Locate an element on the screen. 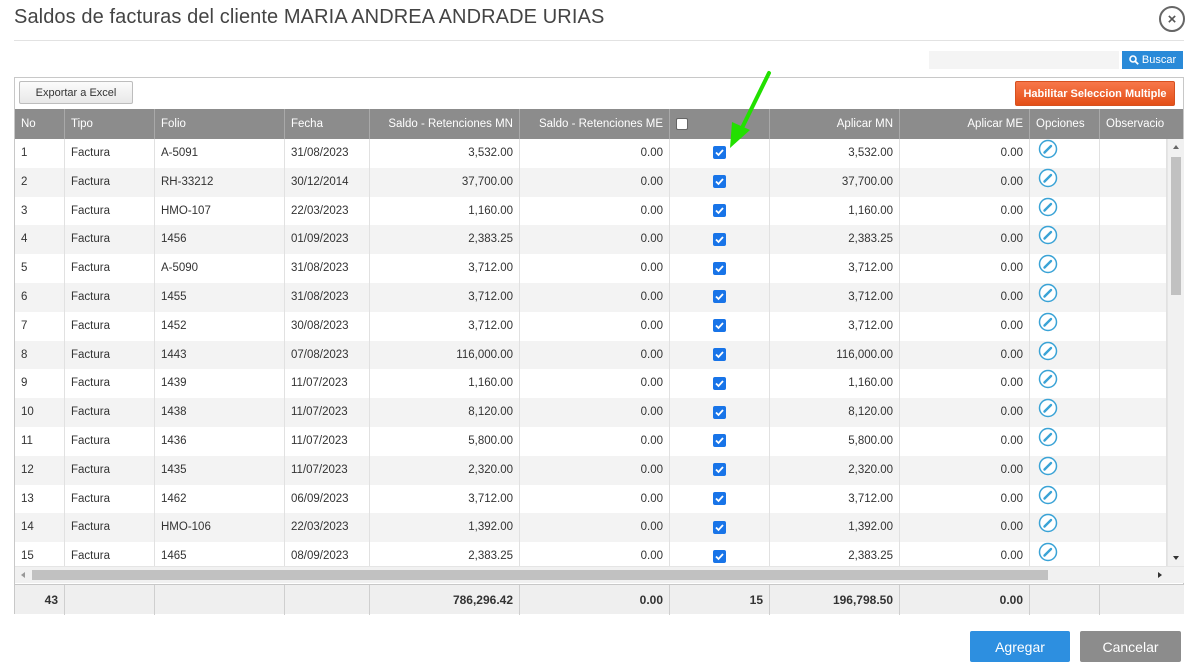  column-header-aplicar-me: Aplicar ME is located at coordinates (965, 124).